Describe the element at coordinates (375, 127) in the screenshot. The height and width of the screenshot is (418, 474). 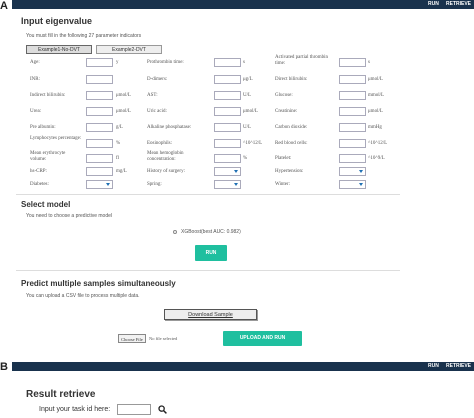
I see `field-unit: mmHg` at that location.